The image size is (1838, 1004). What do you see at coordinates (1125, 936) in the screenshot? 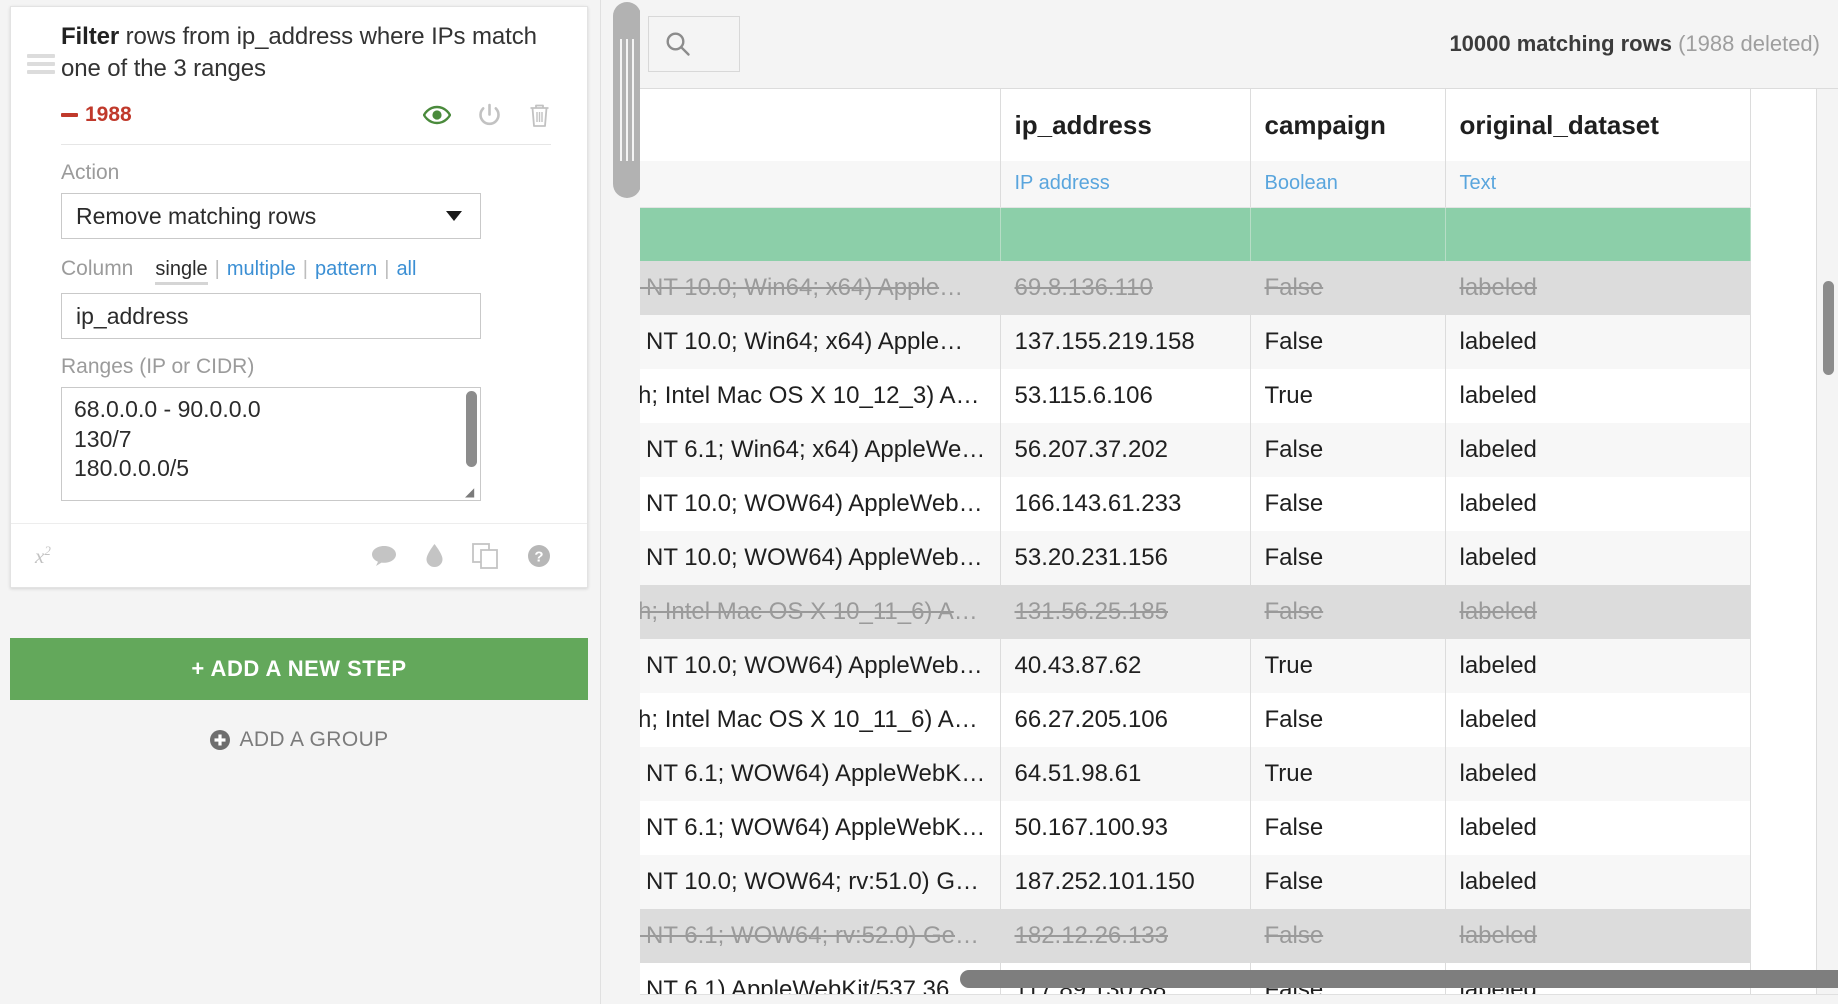
I see `table-cell: 182.12.26.133` at bounding box center [1125, 936].